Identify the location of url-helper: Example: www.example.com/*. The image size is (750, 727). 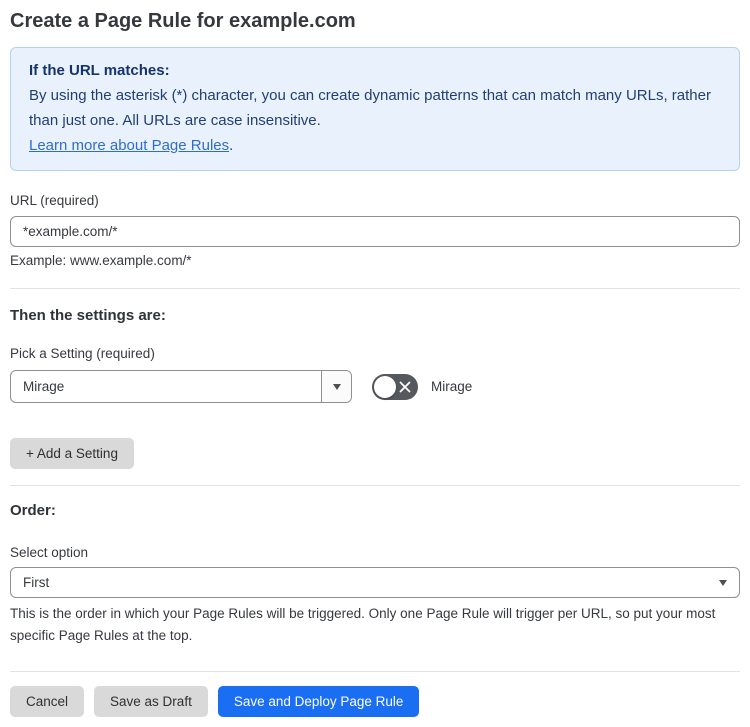
(101, 260).